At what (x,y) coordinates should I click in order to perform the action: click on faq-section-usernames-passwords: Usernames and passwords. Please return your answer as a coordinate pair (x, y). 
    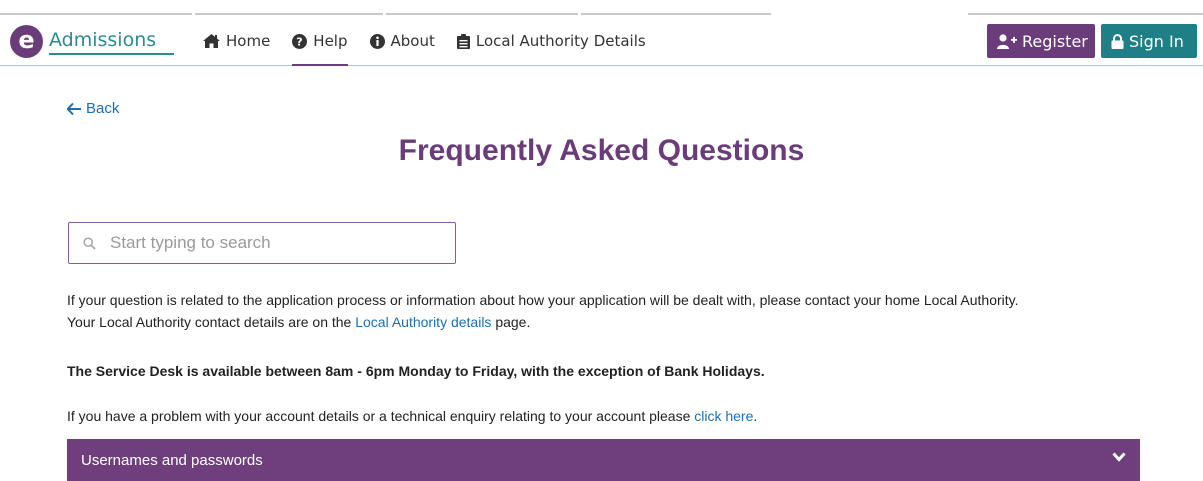
    Looking at the image, I should click on (603, 460).